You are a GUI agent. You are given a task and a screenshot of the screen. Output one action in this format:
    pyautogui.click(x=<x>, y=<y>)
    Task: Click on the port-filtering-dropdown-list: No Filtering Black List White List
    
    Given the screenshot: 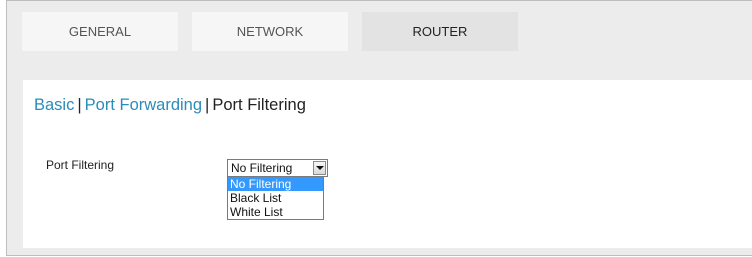 What is the action you would take?
    pyautogui.click(x=275, y=198)
    